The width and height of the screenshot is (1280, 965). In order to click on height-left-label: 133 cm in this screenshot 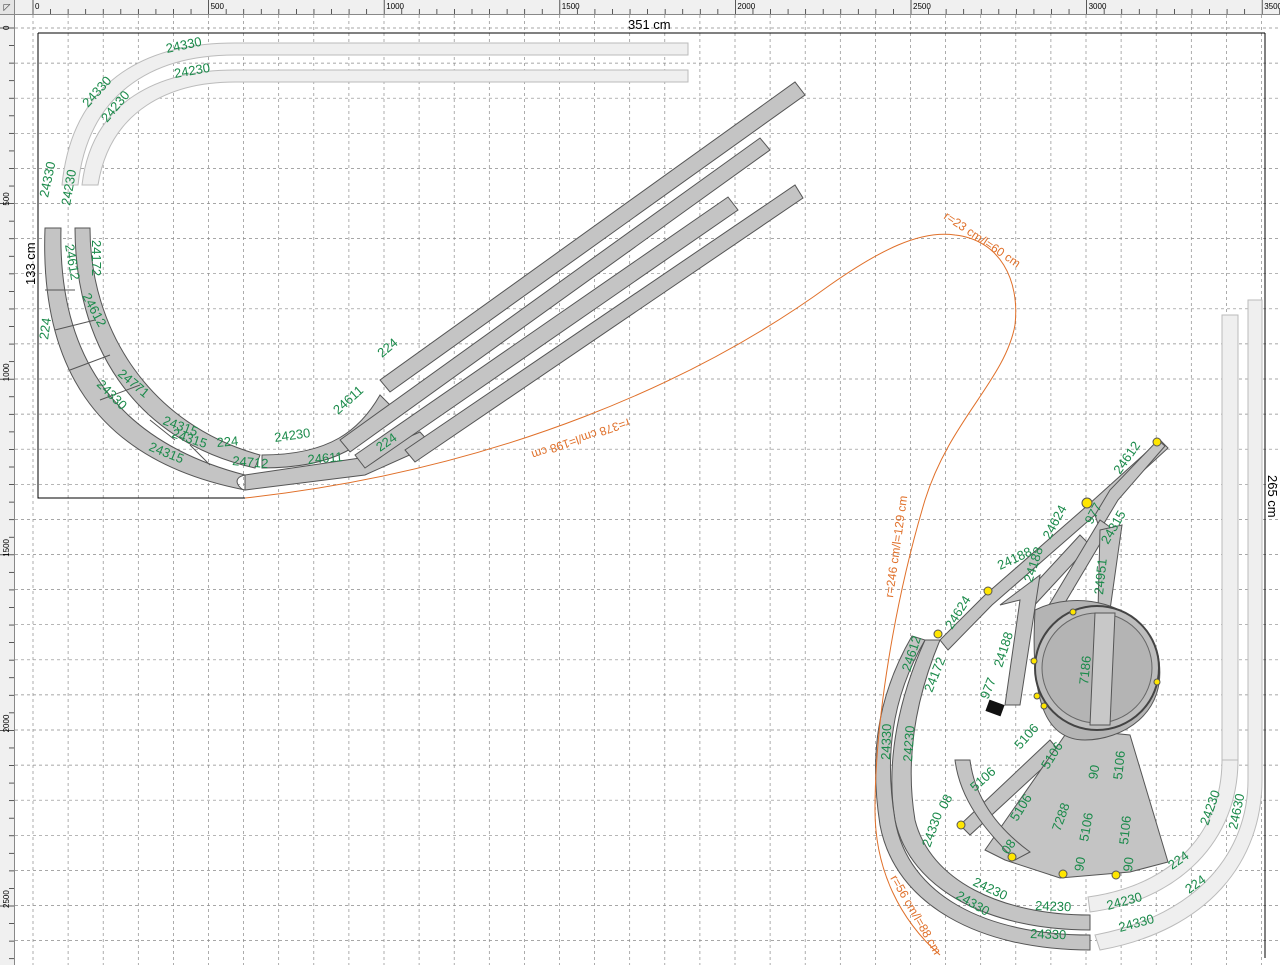, I will do `click(30, 263)`.